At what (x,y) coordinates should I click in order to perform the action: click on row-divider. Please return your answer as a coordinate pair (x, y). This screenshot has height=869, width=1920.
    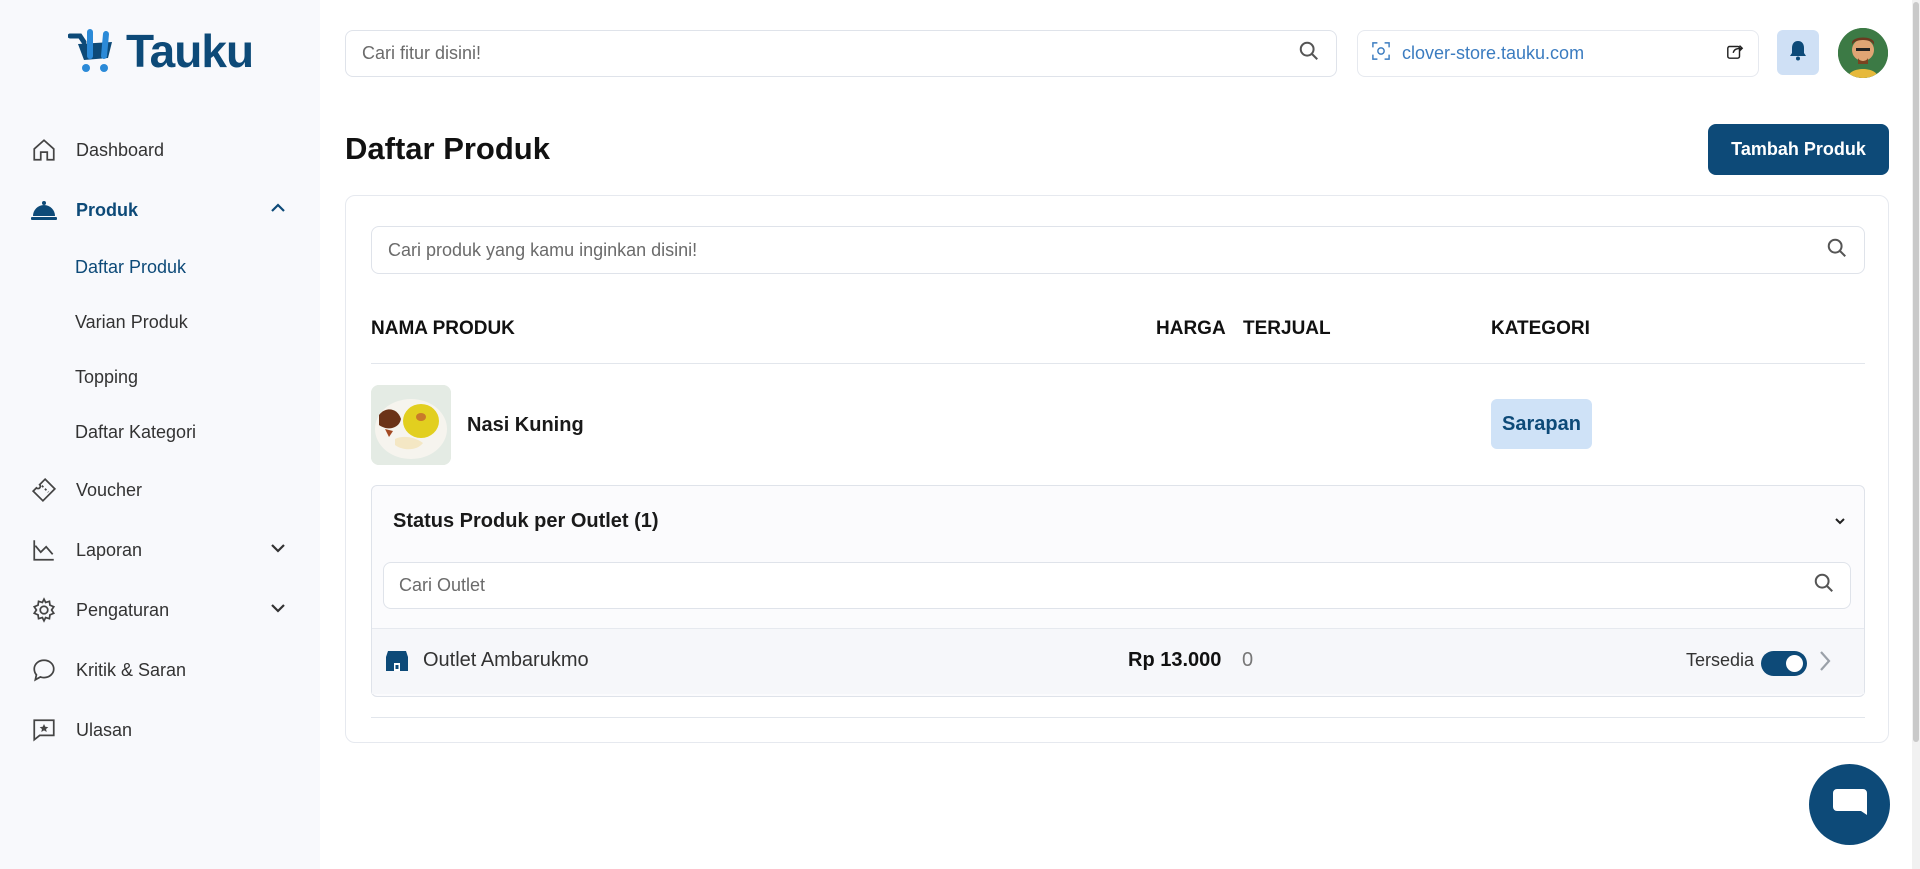
    Looking at the image, I should click on (1118, 717).